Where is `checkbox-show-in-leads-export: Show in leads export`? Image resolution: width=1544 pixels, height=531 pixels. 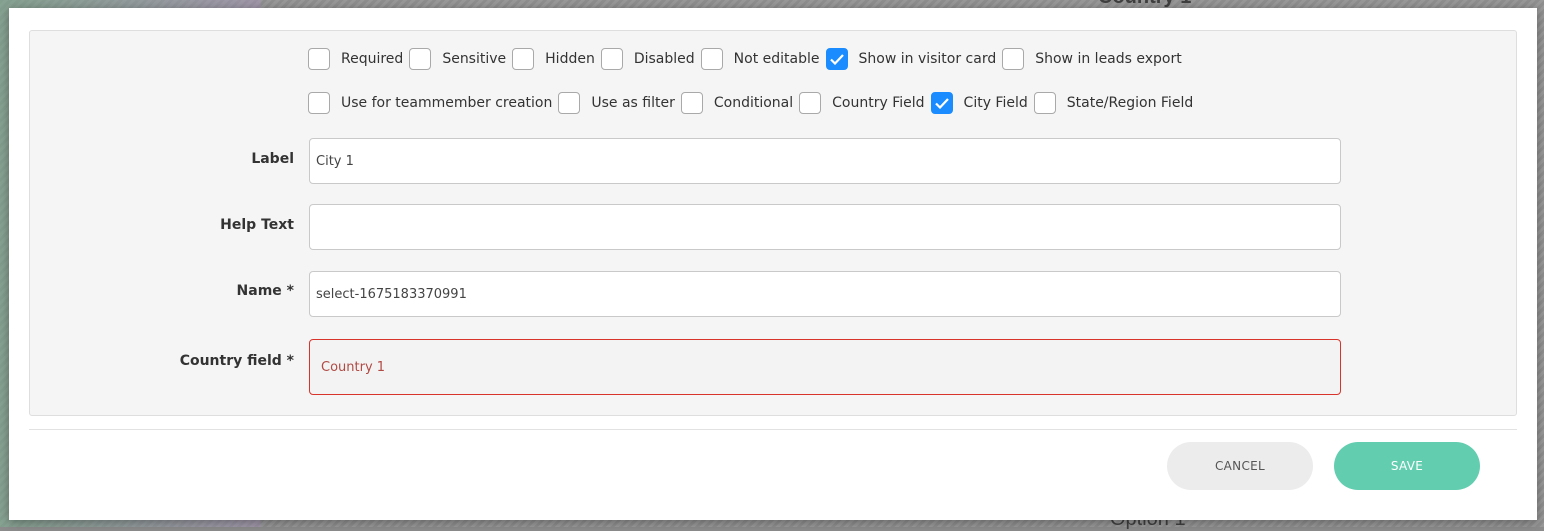 checkbox-show-in-leads-export: Show in leads export is located at coordinates (1092, 59).